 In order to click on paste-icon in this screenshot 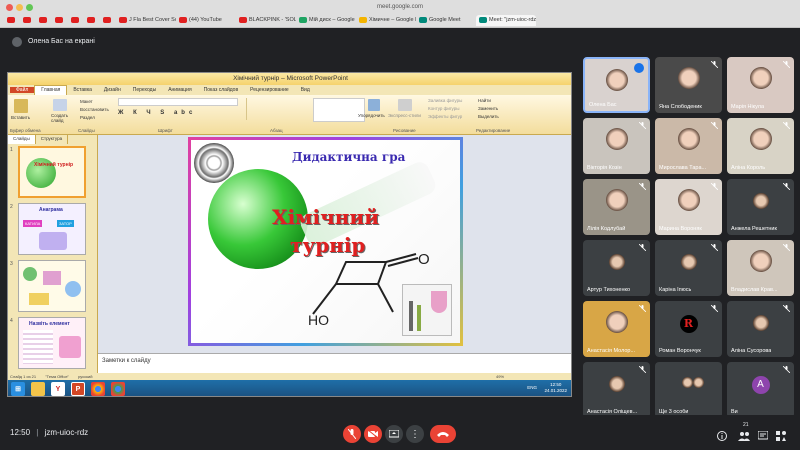, I will do `click(21, 106)`.